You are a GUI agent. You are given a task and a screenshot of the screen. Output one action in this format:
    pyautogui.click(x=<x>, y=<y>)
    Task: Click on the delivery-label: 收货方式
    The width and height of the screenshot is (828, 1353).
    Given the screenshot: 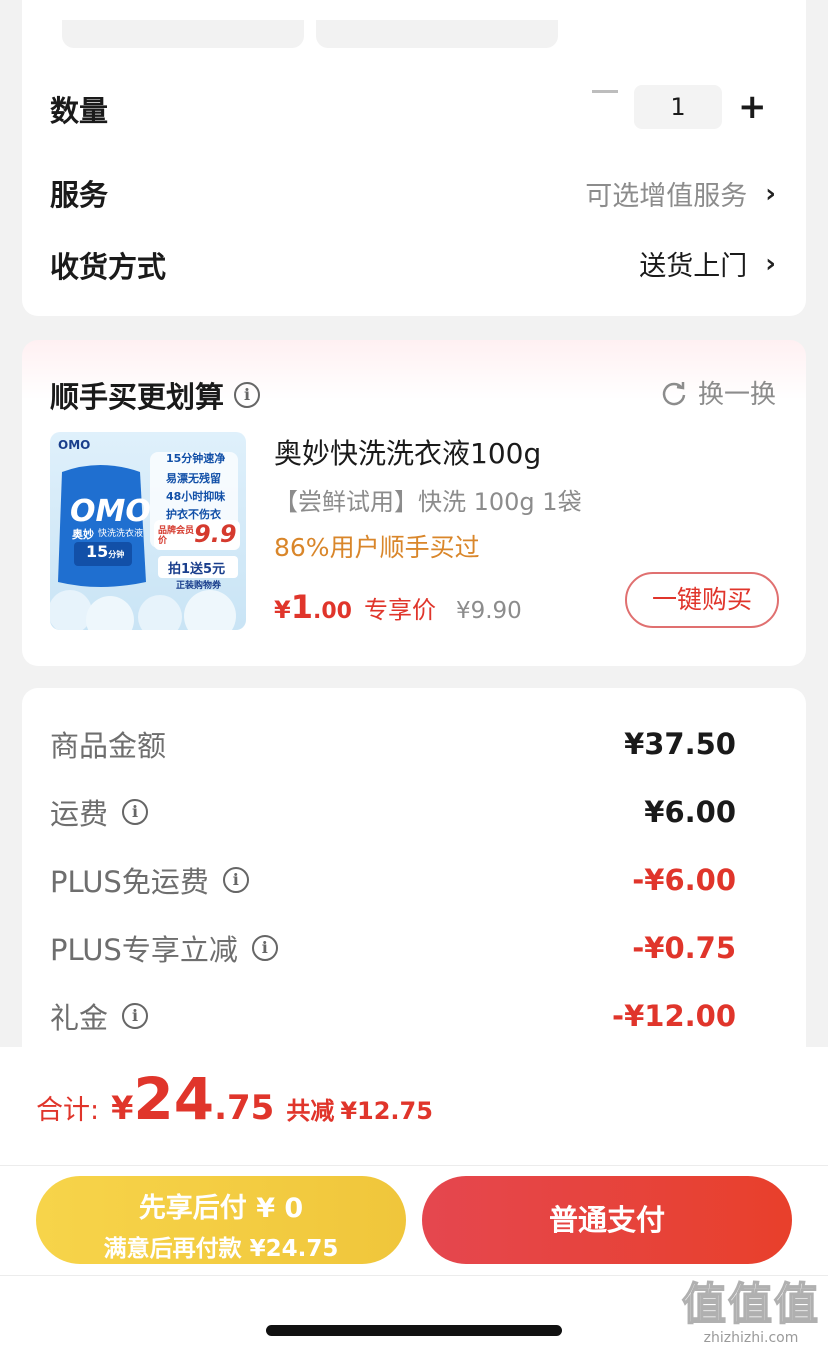 What is the action you would take?
    pyautogui.click(x=108, y=267)
    